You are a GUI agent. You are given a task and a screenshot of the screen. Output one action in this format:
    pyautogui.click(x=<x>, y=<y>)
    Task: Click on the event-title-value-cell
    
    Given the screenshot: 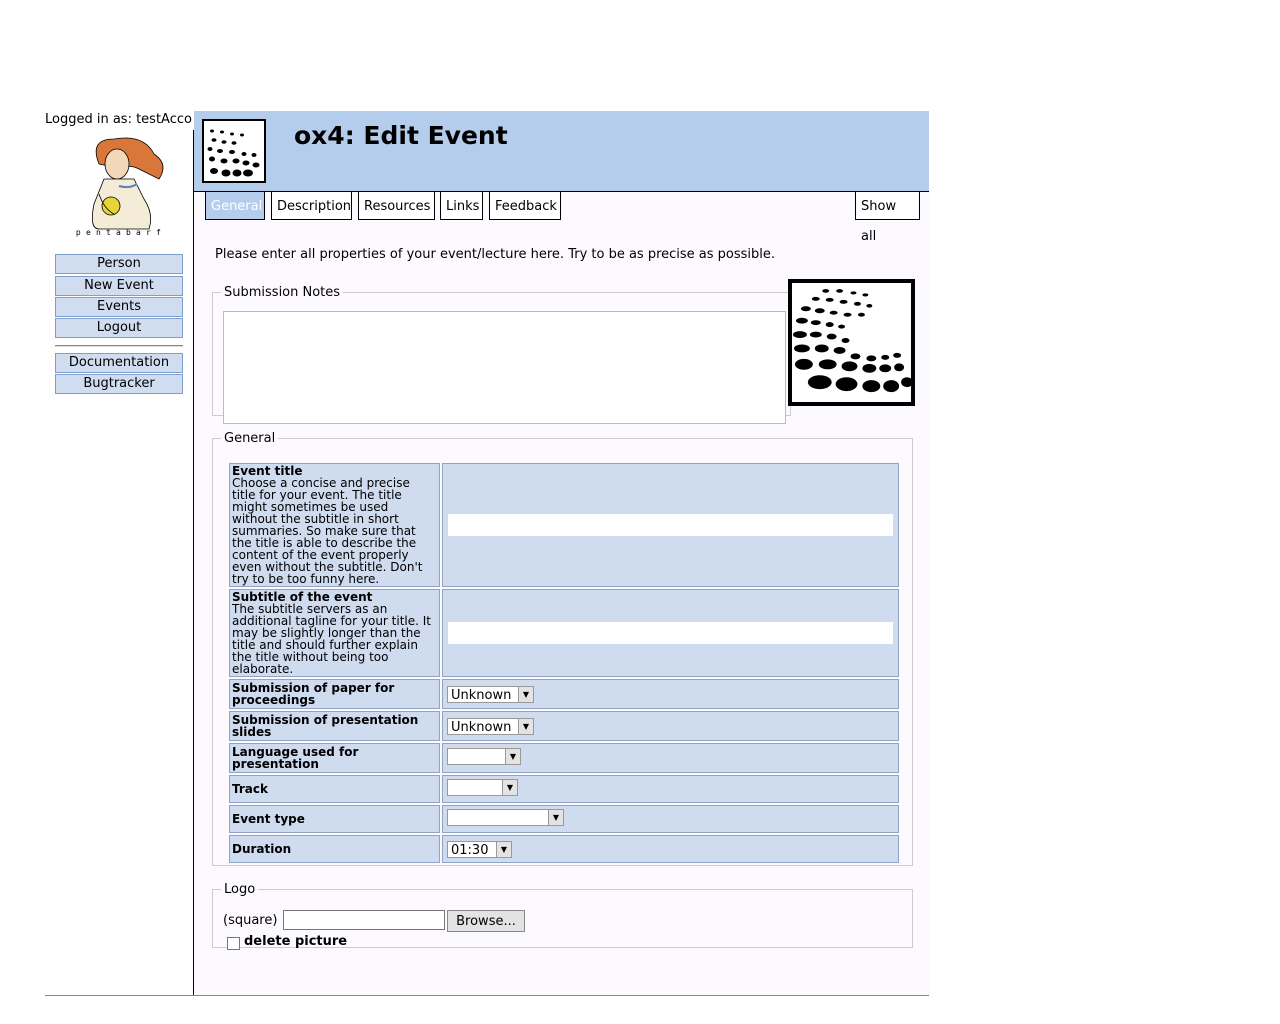 What is the action you would take?
    pyautogui.click(x=670, y=525)
    